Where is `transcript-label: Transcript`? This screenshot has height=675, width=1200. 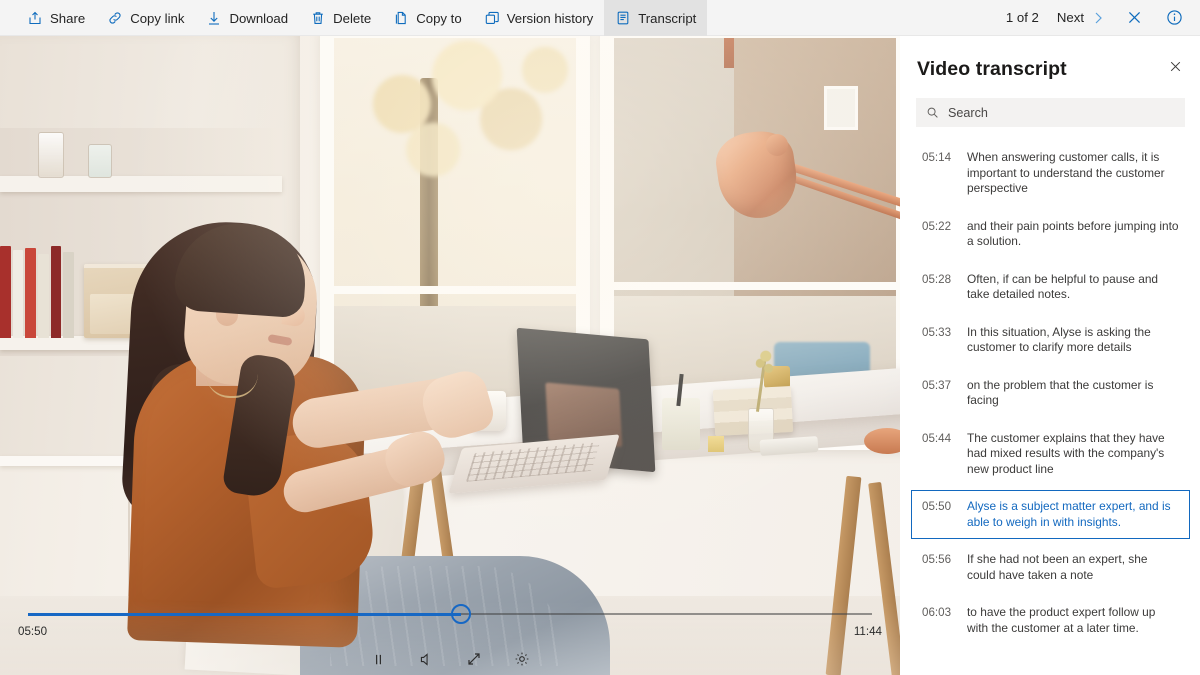
transcript-label: Transcript is located at coordinates (667, 18).